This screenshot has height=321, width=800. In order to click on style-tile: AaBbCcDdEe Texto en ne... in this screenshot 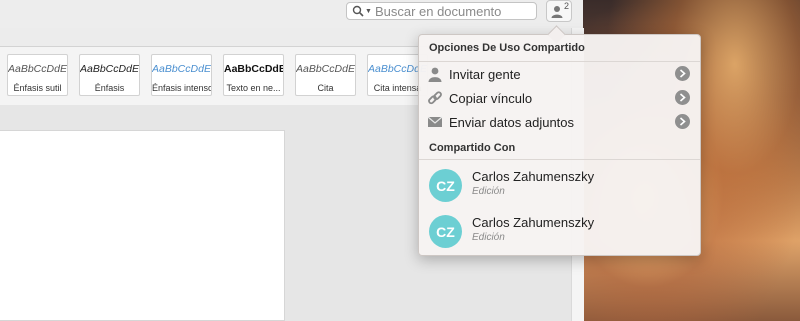, I will do `click(253, 75)`.